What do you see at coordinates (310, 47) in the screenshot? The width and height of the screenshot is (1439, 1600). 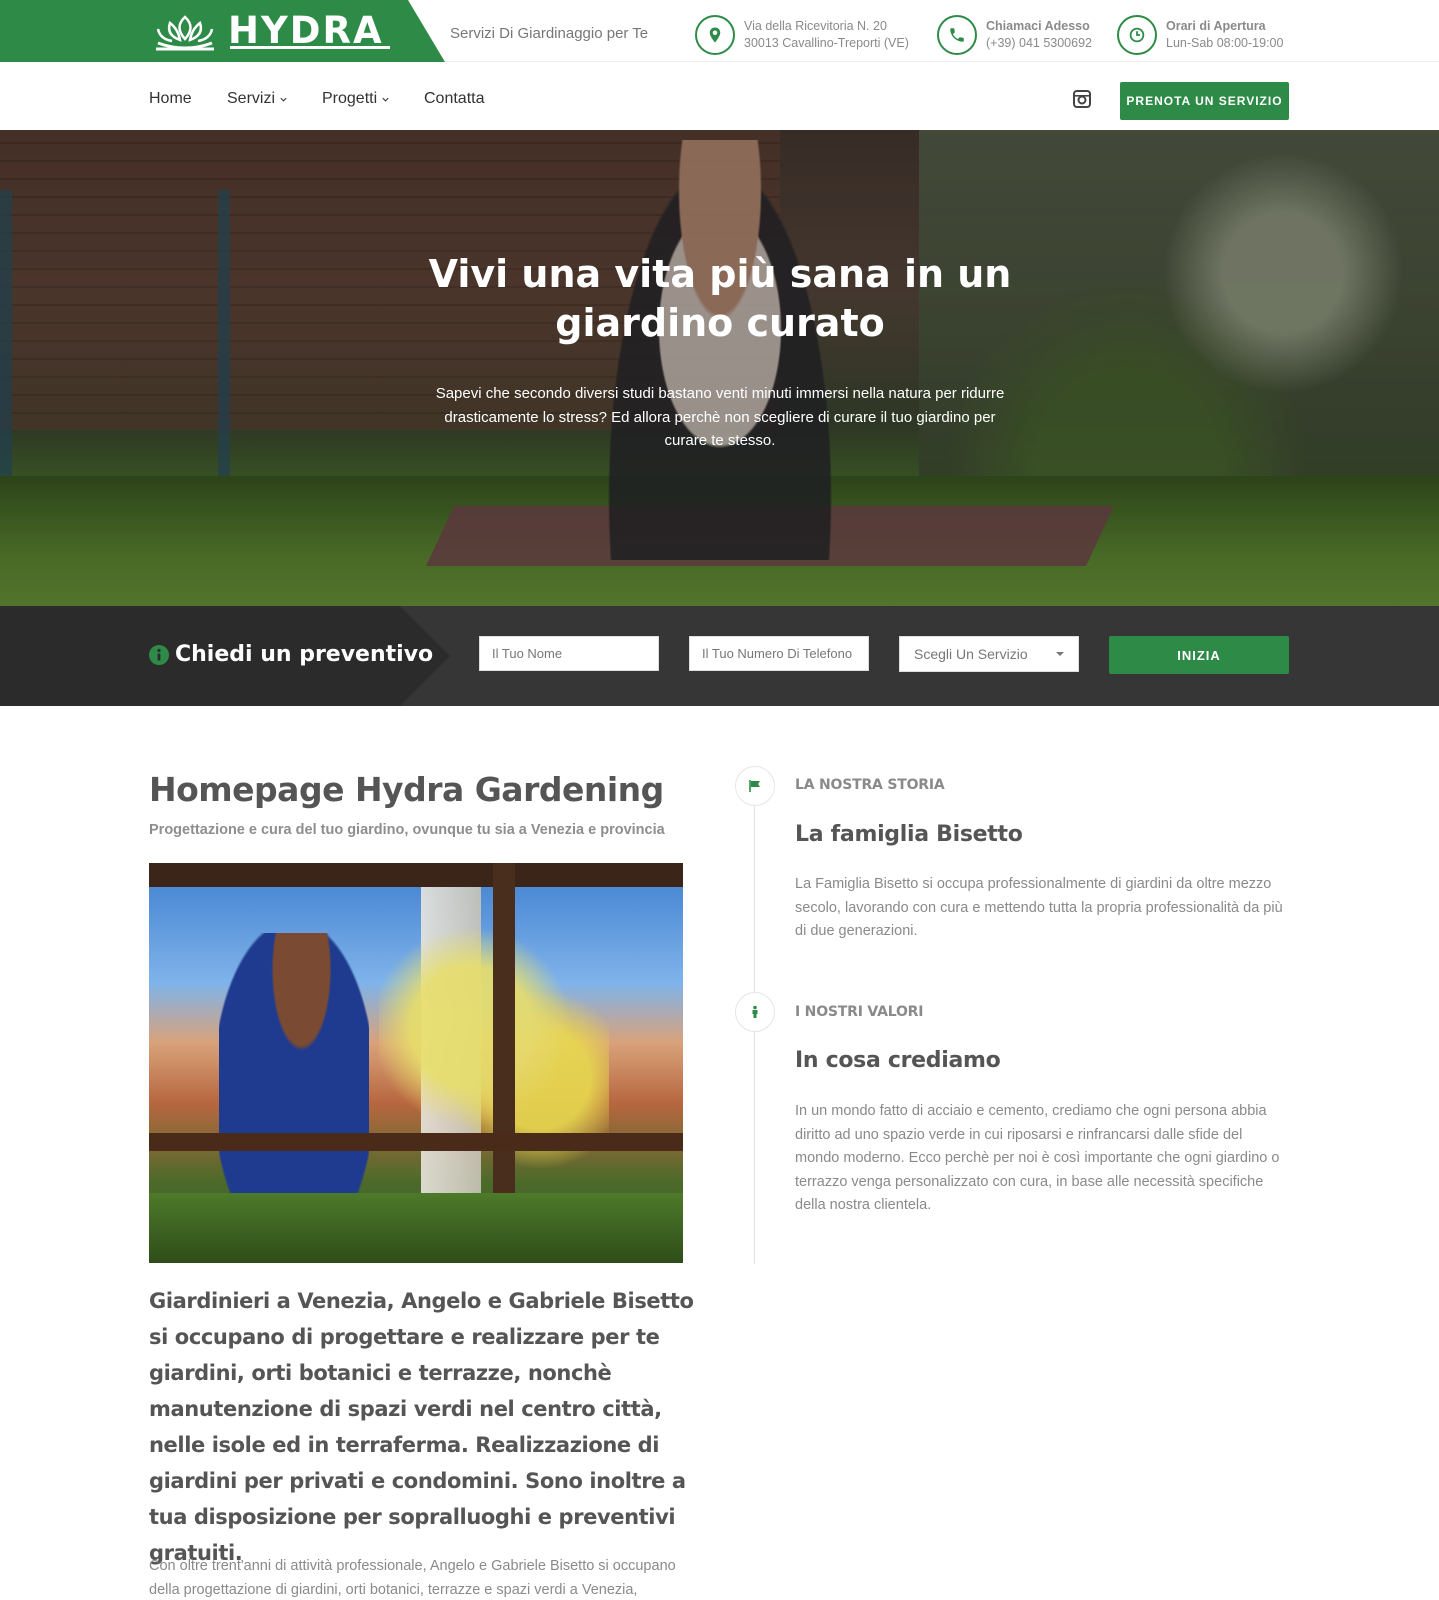 I see `logo-underline` at bounding box center [310, 47].